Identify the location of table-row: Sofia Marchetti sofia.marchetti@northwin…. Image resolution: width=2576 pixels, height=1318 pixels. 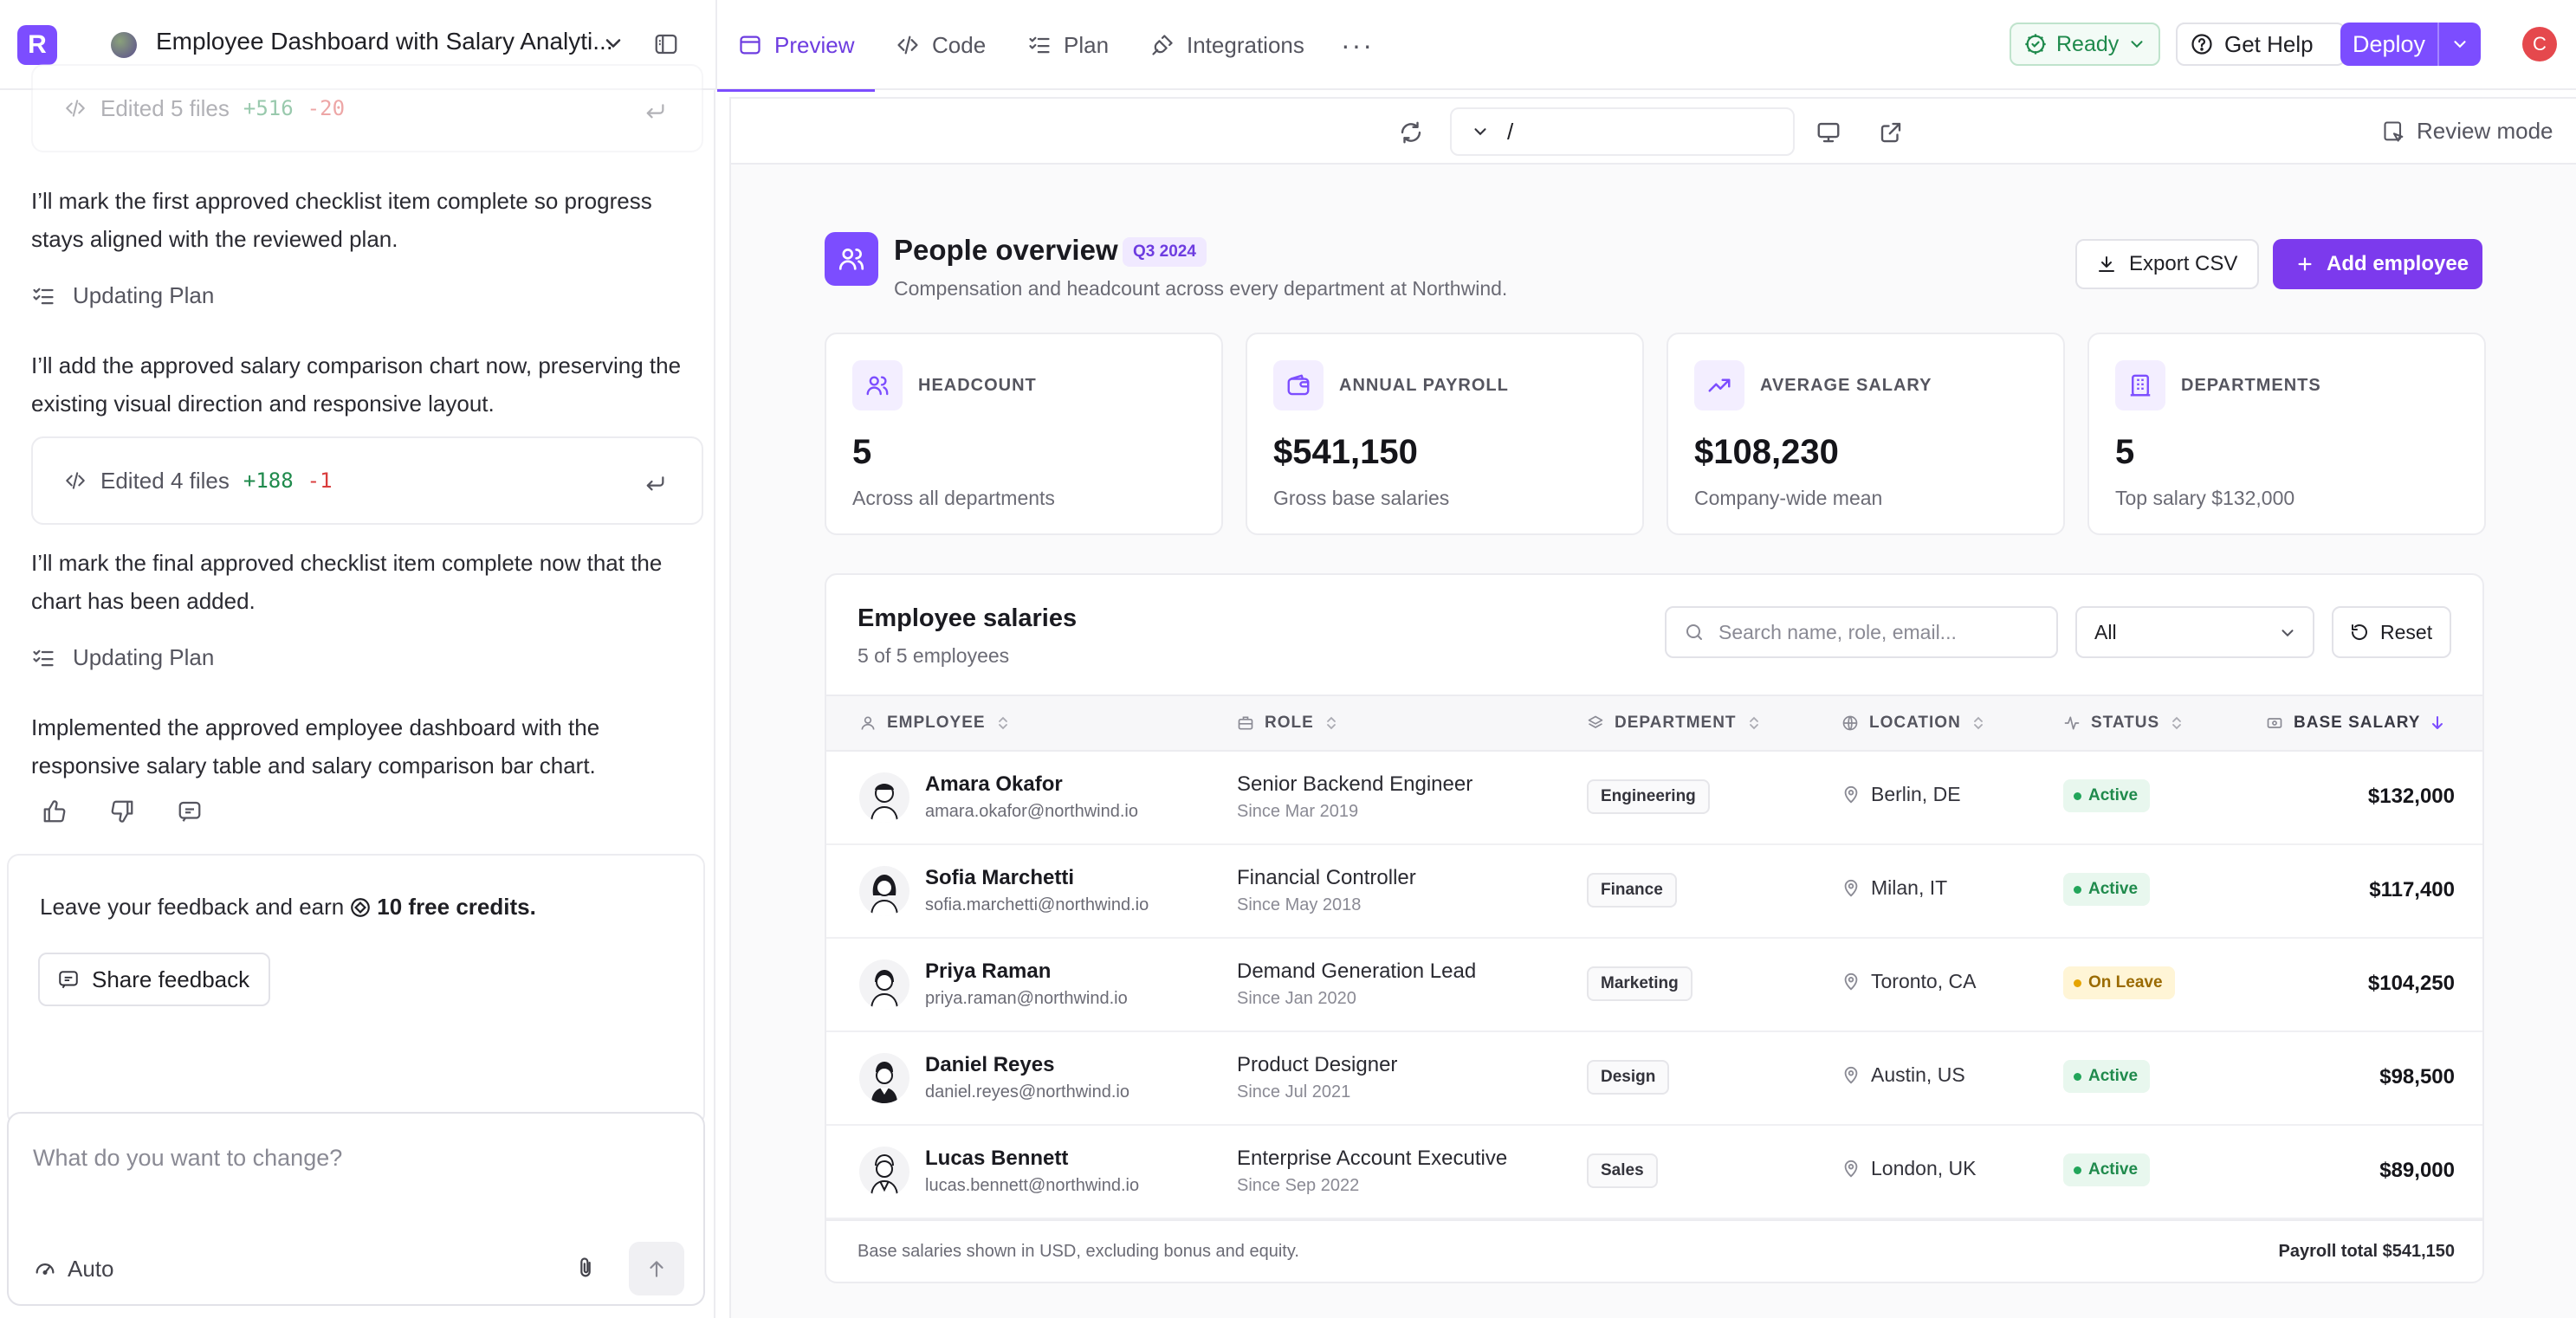
(1654, 892).